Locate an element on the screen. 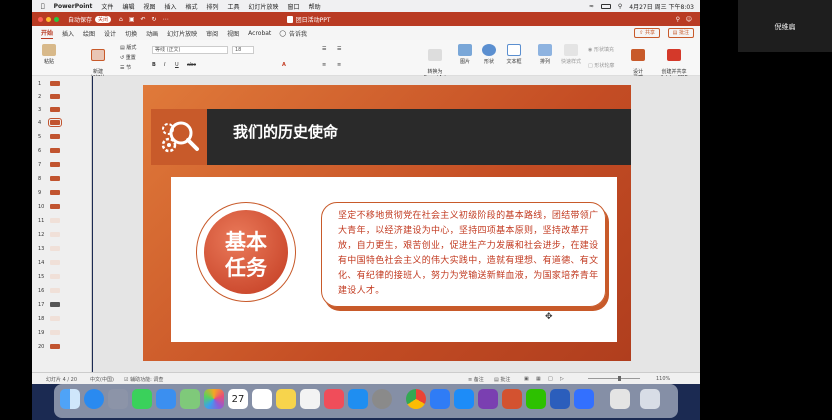 The image size is (832, 420). paste-button: 粘贴 is located at coordinates (49, 54).